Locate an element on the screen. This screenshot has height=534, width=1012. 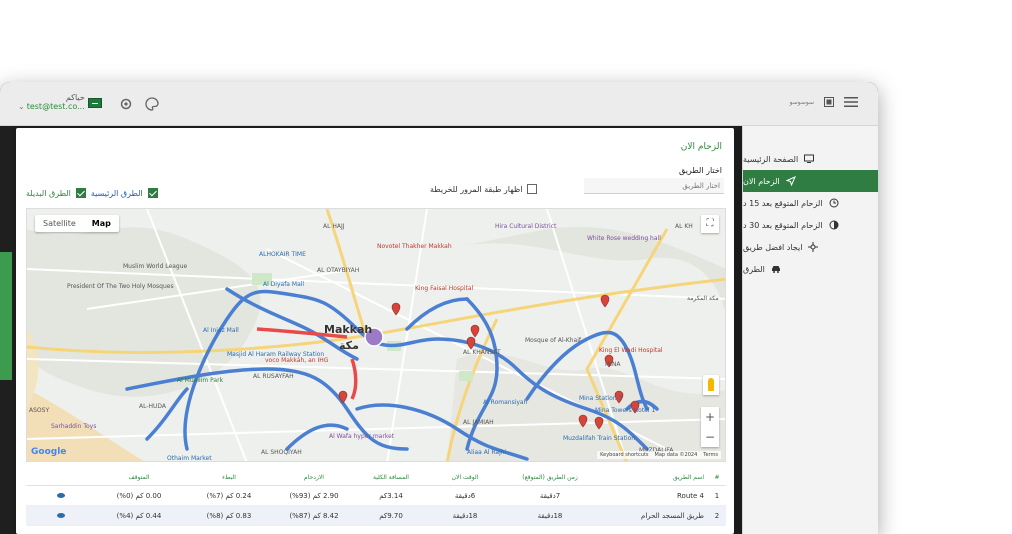
sidebar-item-roads: الطرق is located at coordinates (810, 269).